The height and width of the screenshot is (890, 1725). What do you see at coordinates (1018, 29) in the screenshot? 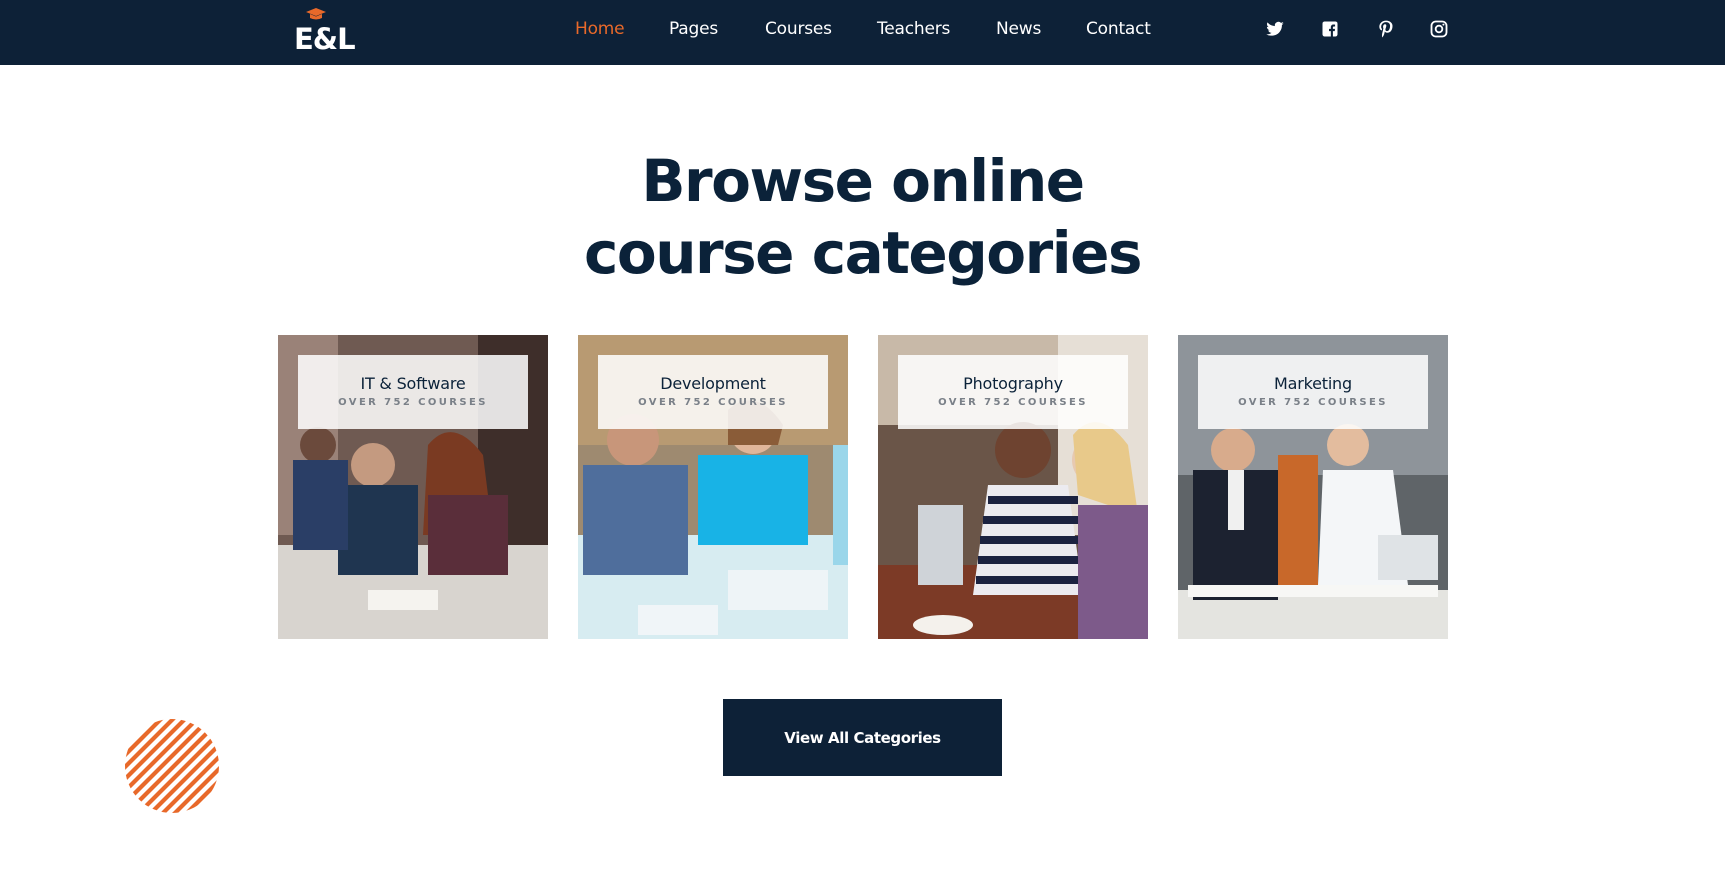
I see `nav-item-news: News` at bounding box center [1018, 29].